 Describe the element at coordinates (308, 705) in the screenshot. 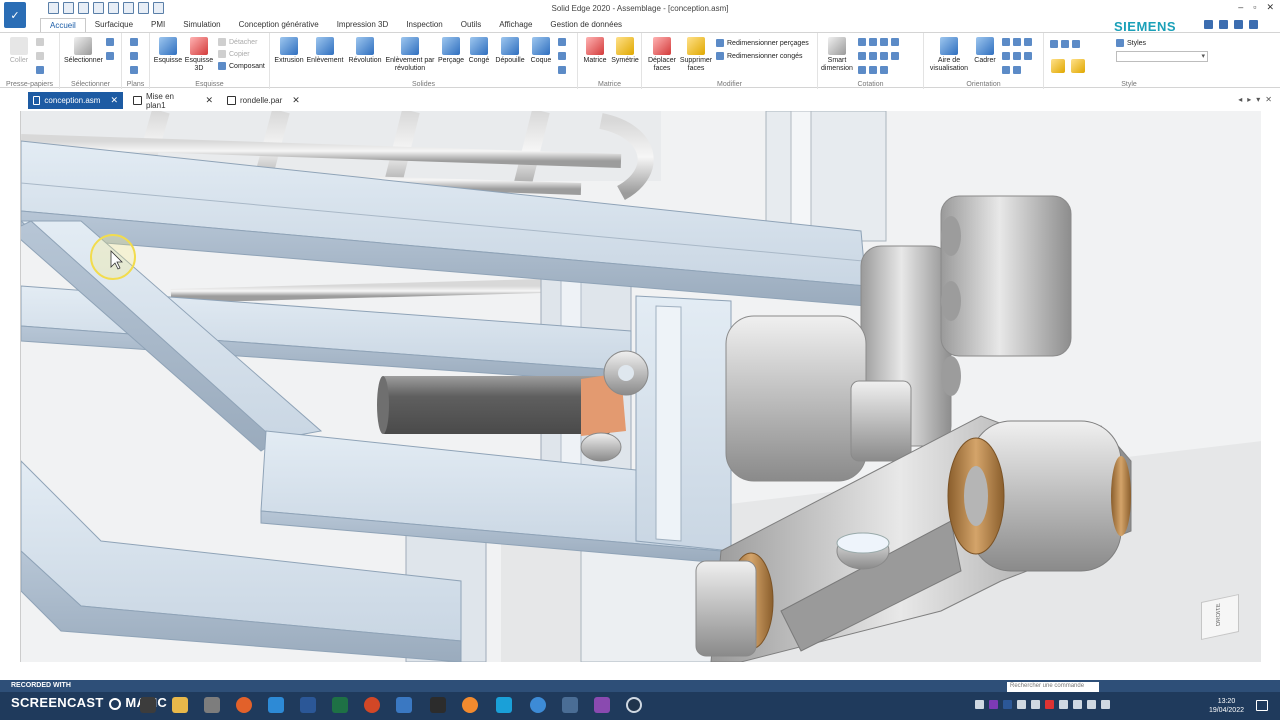

I see `word-icon` at that location.